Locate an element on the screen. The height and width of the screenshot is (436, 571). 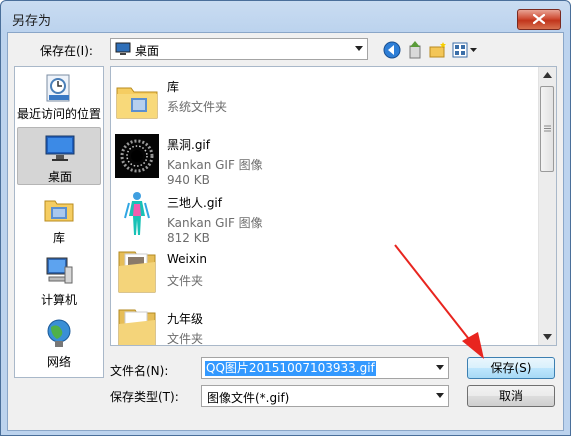
place-recent: 最近访问的位置 is located at coordinates (59, 98).